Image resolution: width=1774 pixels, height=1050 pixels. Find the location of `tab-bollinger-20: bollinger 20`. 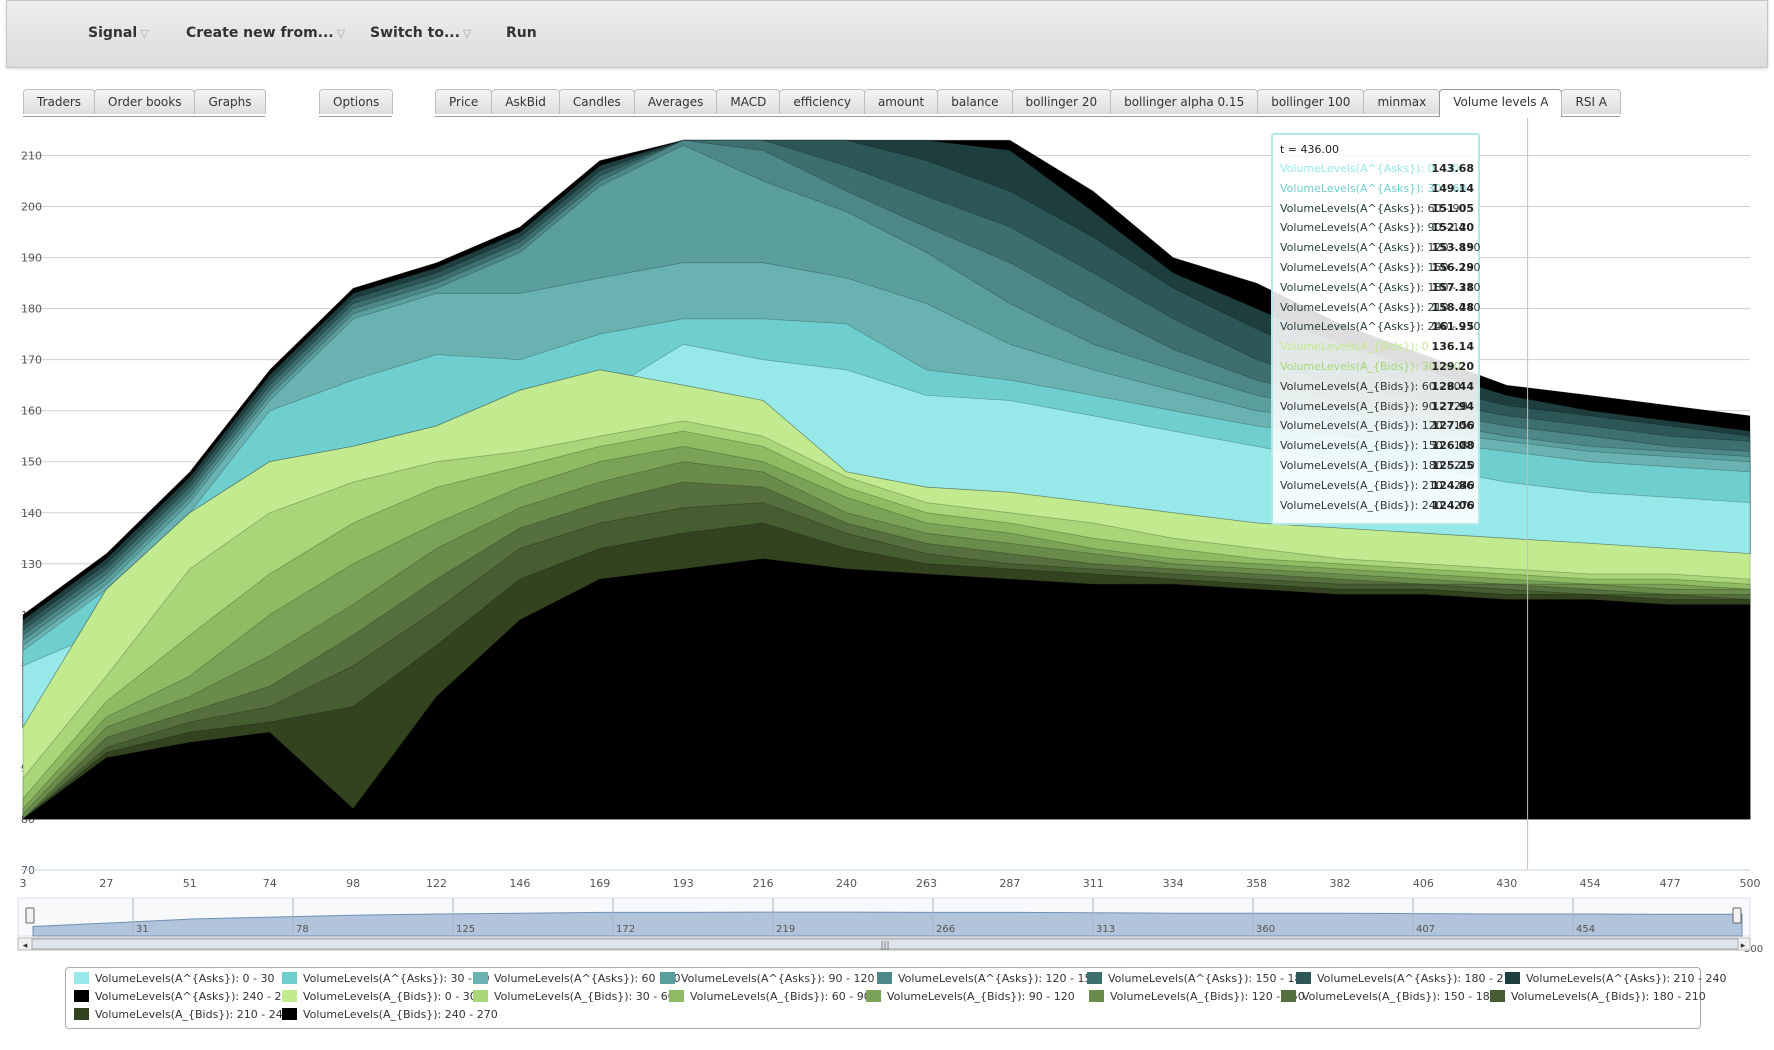

tab-bollinger-20: bollinger 20 is located at coordinates (1061, 101).